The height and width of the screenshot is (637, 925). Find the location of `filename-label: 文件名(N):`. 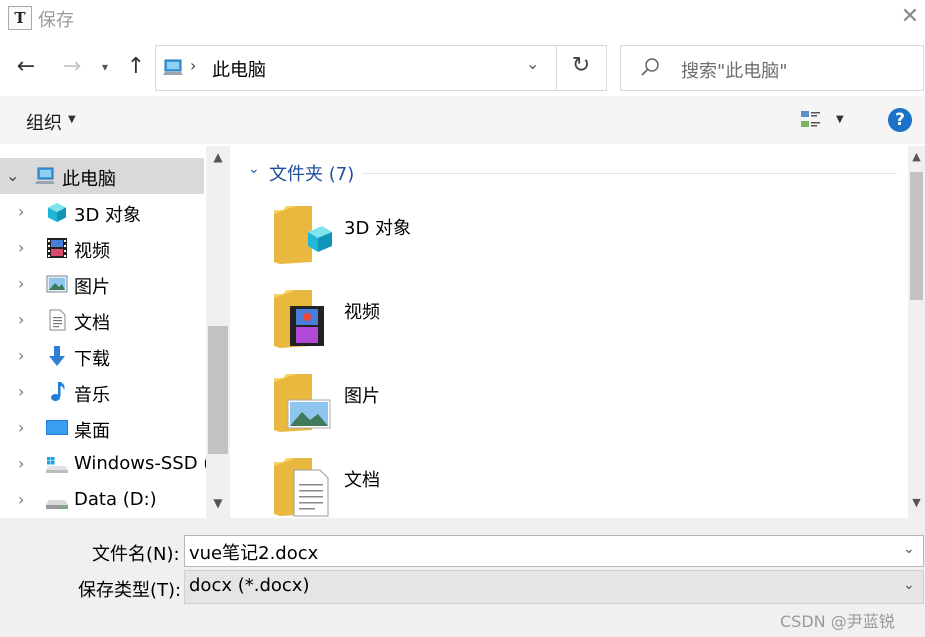

filename-label: 文件名(N): is located at coordinates (136, 554).